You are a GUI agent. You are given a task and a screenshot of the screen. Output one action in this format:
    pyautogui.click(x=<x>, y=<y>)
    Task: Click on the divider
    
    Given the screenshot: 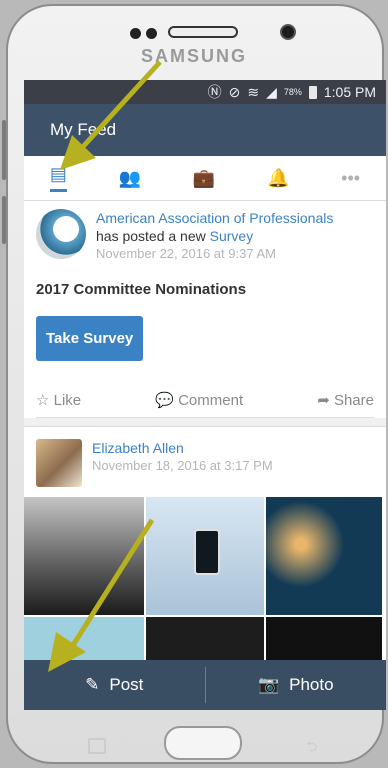 What is the action you would take?
    pyautogui.click(x=205, y=422)
    